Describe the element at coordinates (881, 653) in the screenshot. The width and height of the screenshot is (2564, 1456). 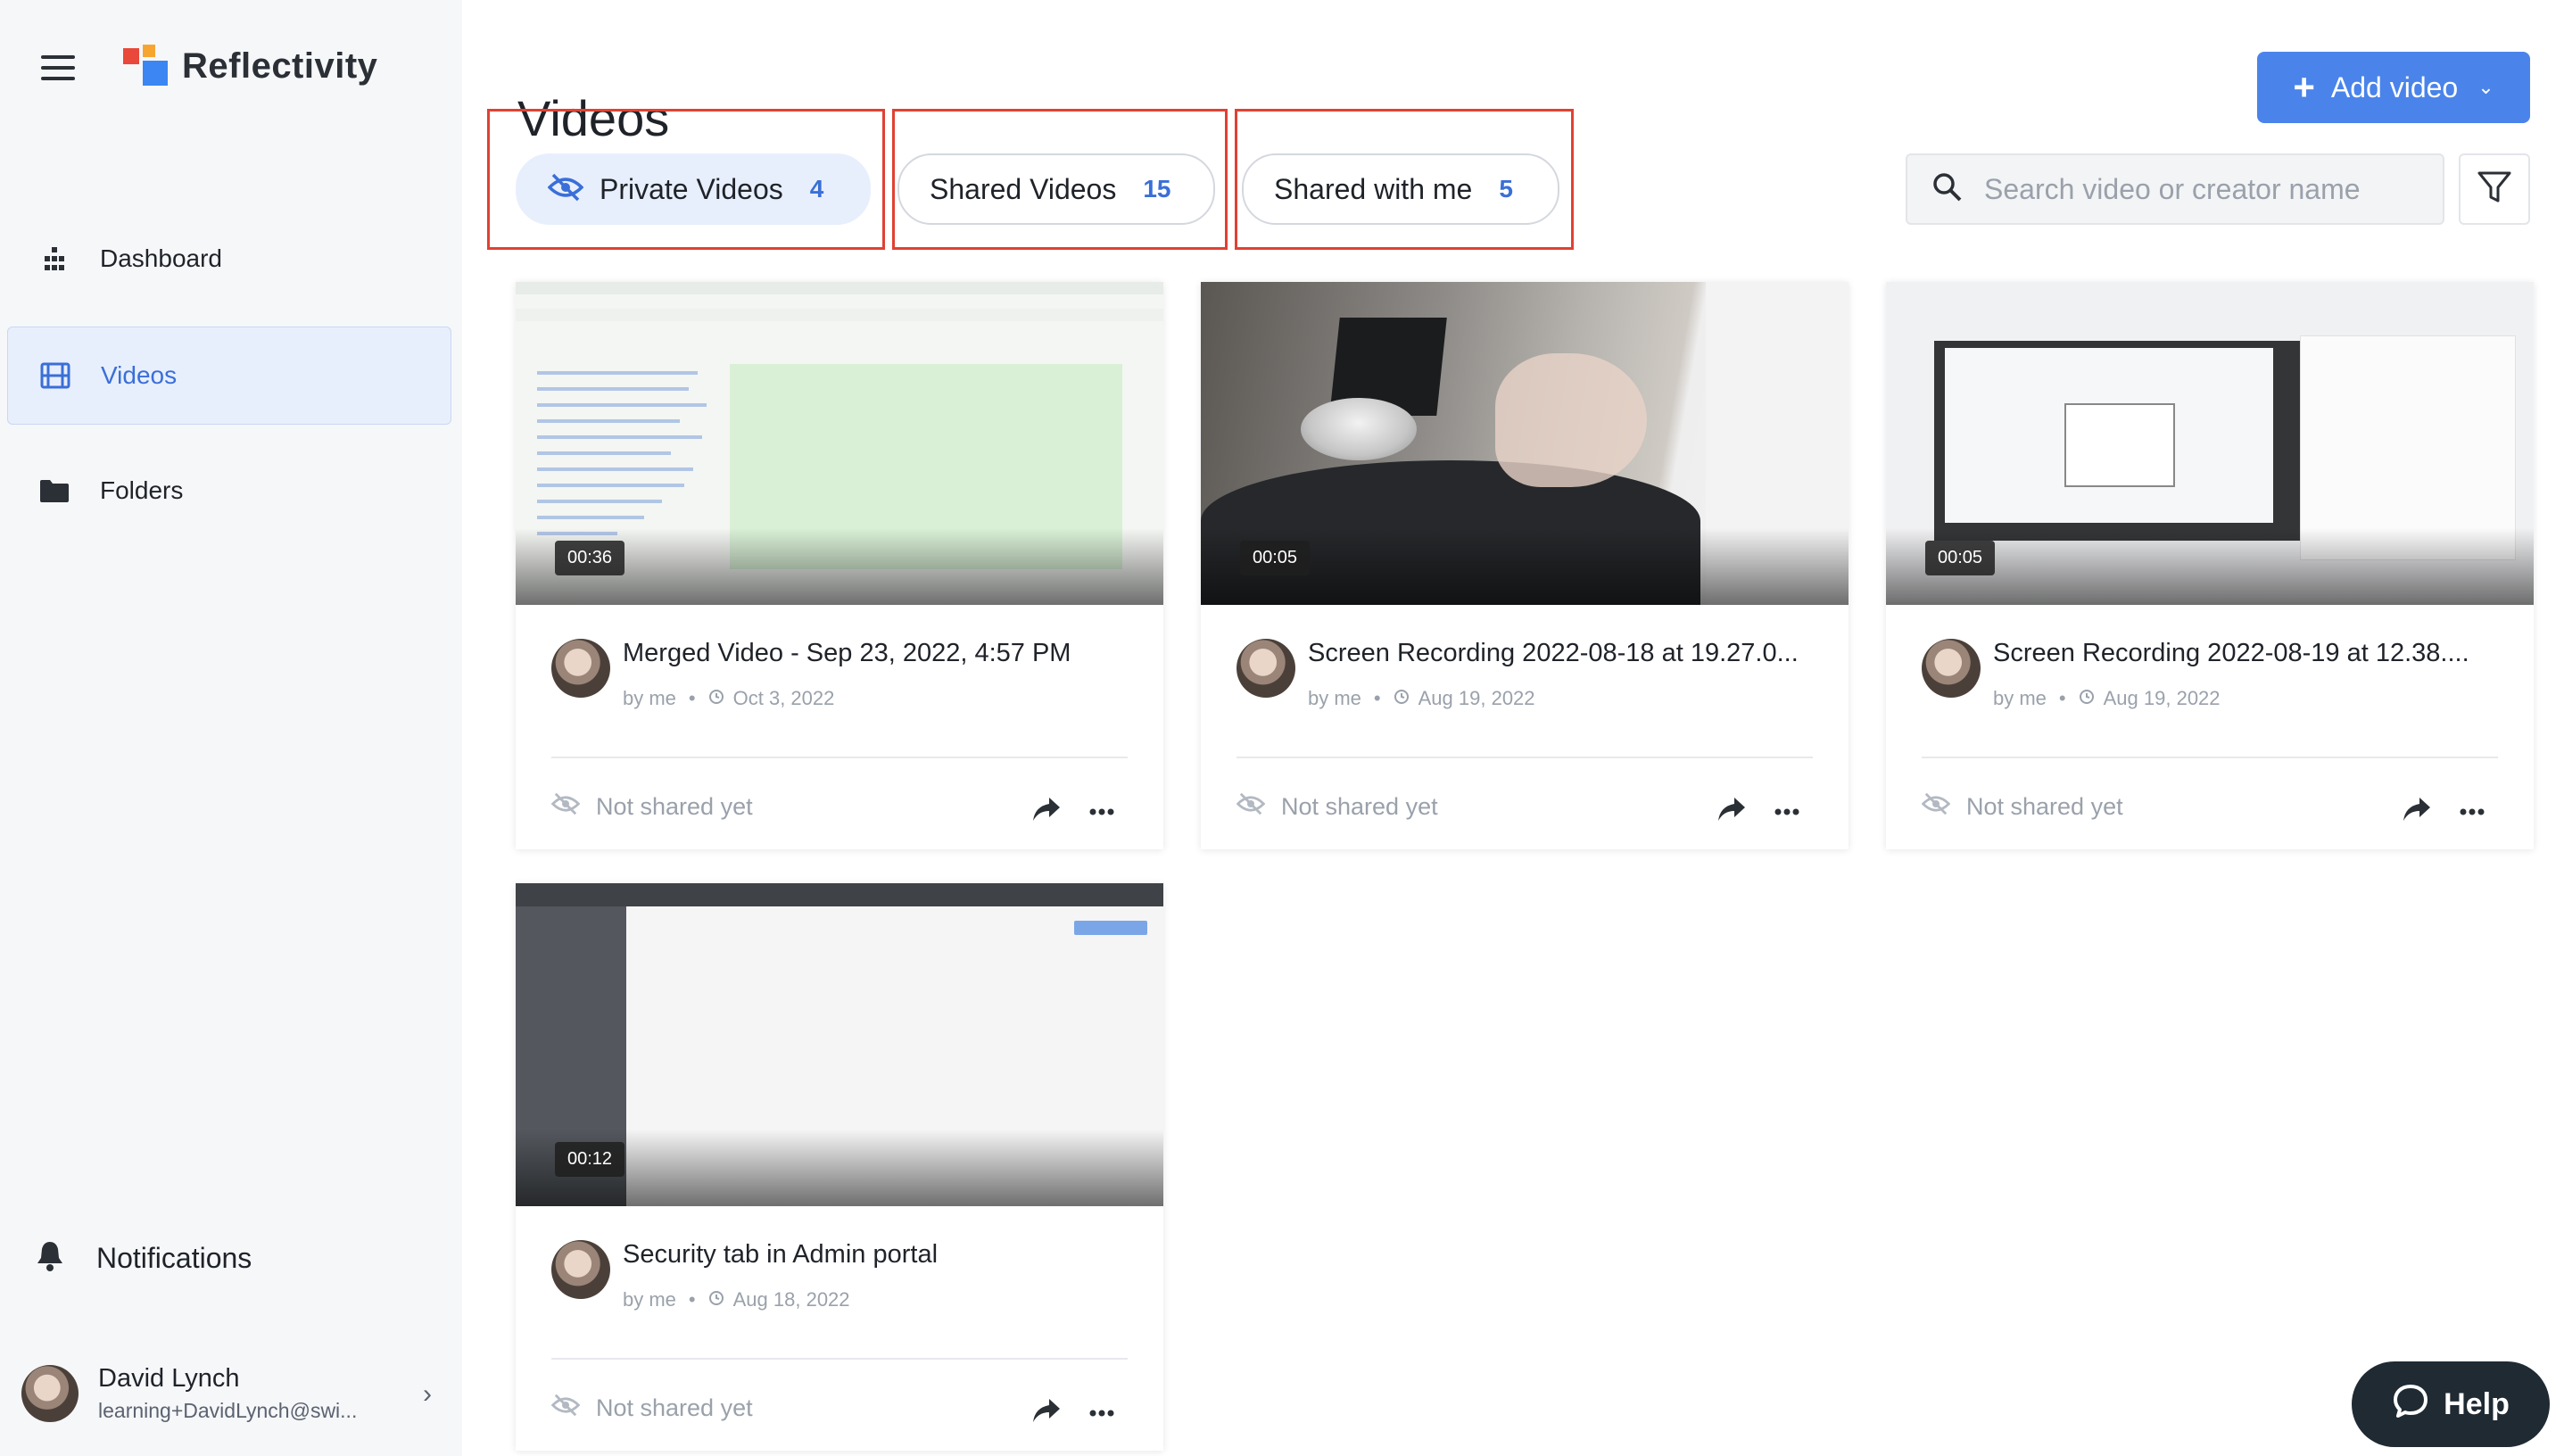
I see `video-title: Merged Video - Sep 23, 2022, 4:57 PM` at that location.